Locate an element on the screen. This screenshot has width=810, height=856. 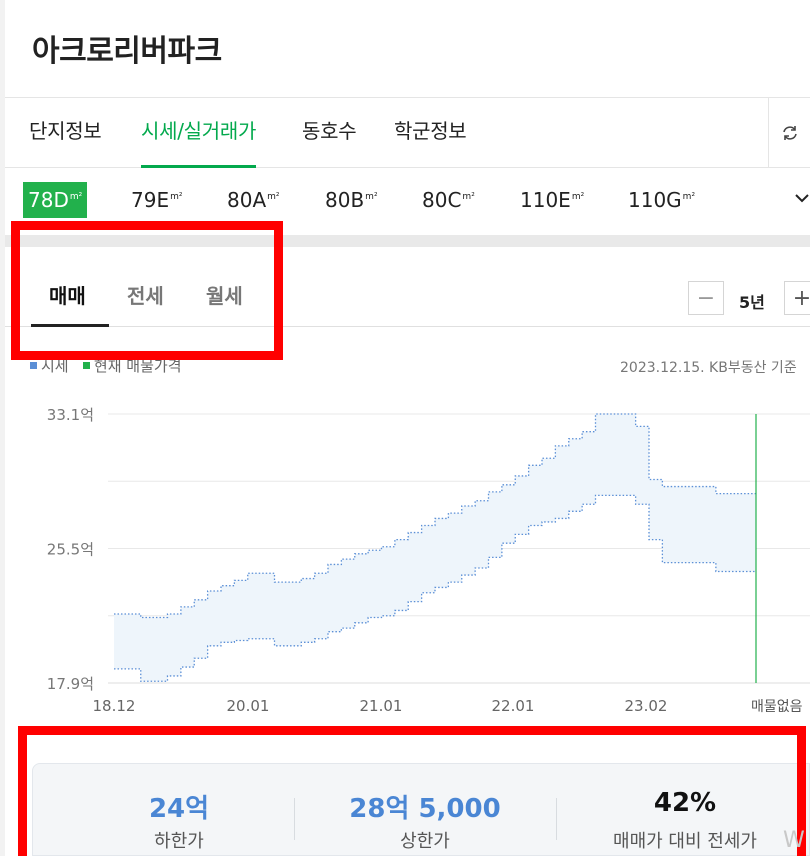
size-chip-80b: 80Bm² is located at coordinates (351, 200).